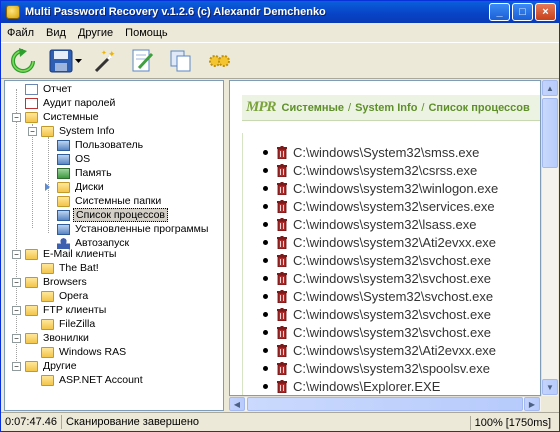 The image size is (560, 432). I want to click on breadcrumb-system-info: System Info, so click(386, 107).